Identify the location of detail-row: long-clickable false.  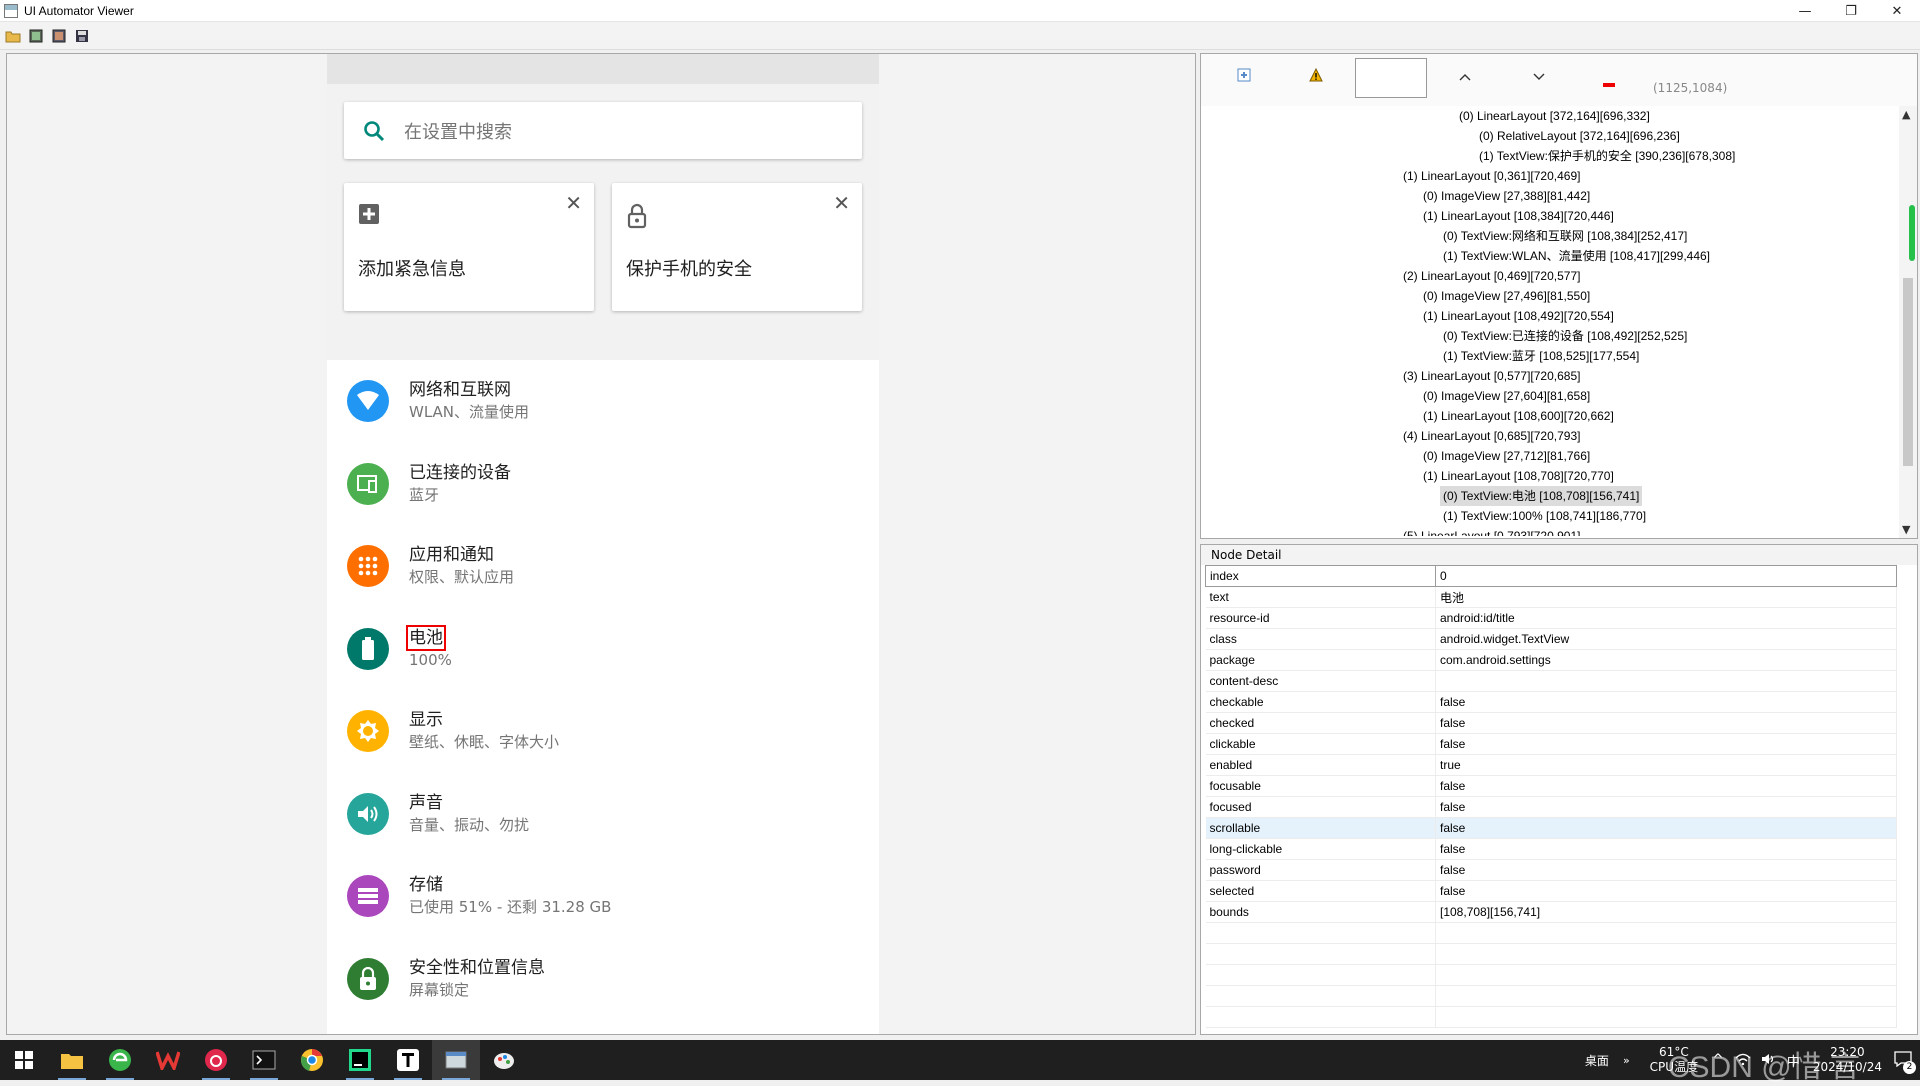
(1551, 849).